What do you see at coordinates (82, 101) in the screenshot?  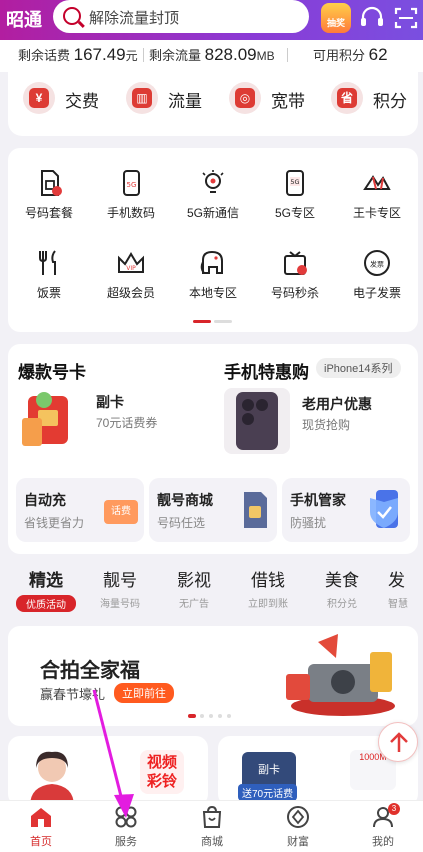 I see `quick-label: 交费` at bounding box center [82, 101].